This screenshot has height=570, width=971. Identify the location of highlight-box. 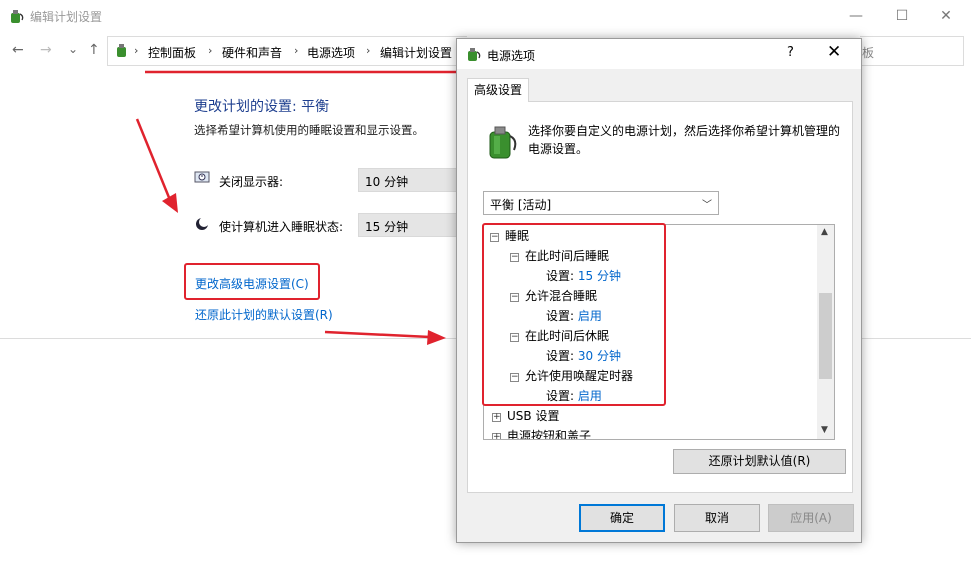
(574, 314).